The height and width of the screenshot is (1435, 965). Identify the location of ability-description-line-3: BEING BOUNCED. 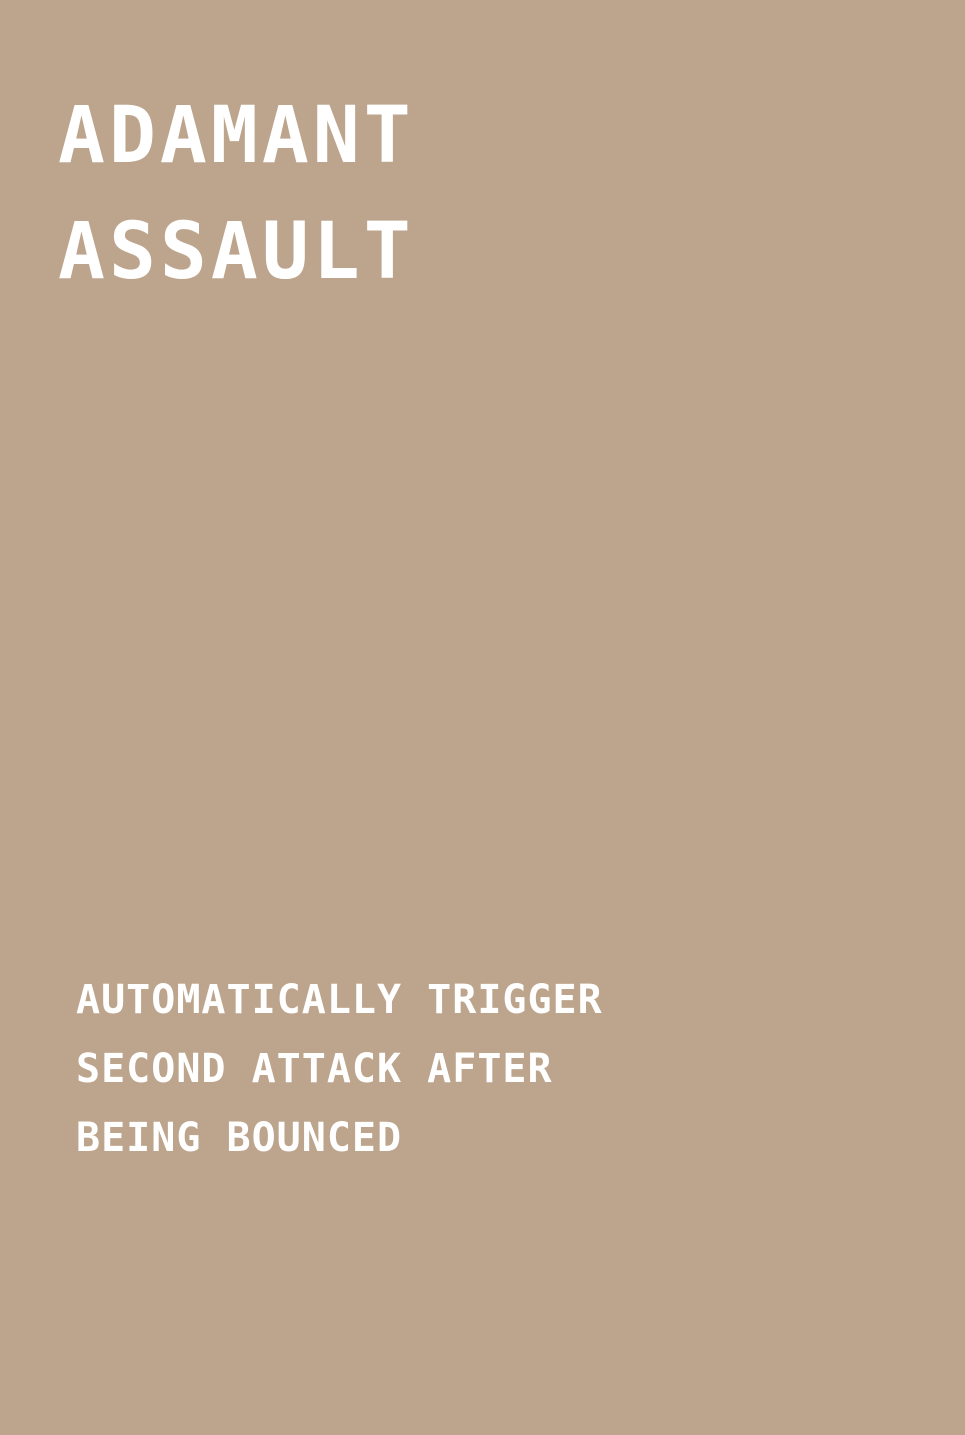
(239, 1138).